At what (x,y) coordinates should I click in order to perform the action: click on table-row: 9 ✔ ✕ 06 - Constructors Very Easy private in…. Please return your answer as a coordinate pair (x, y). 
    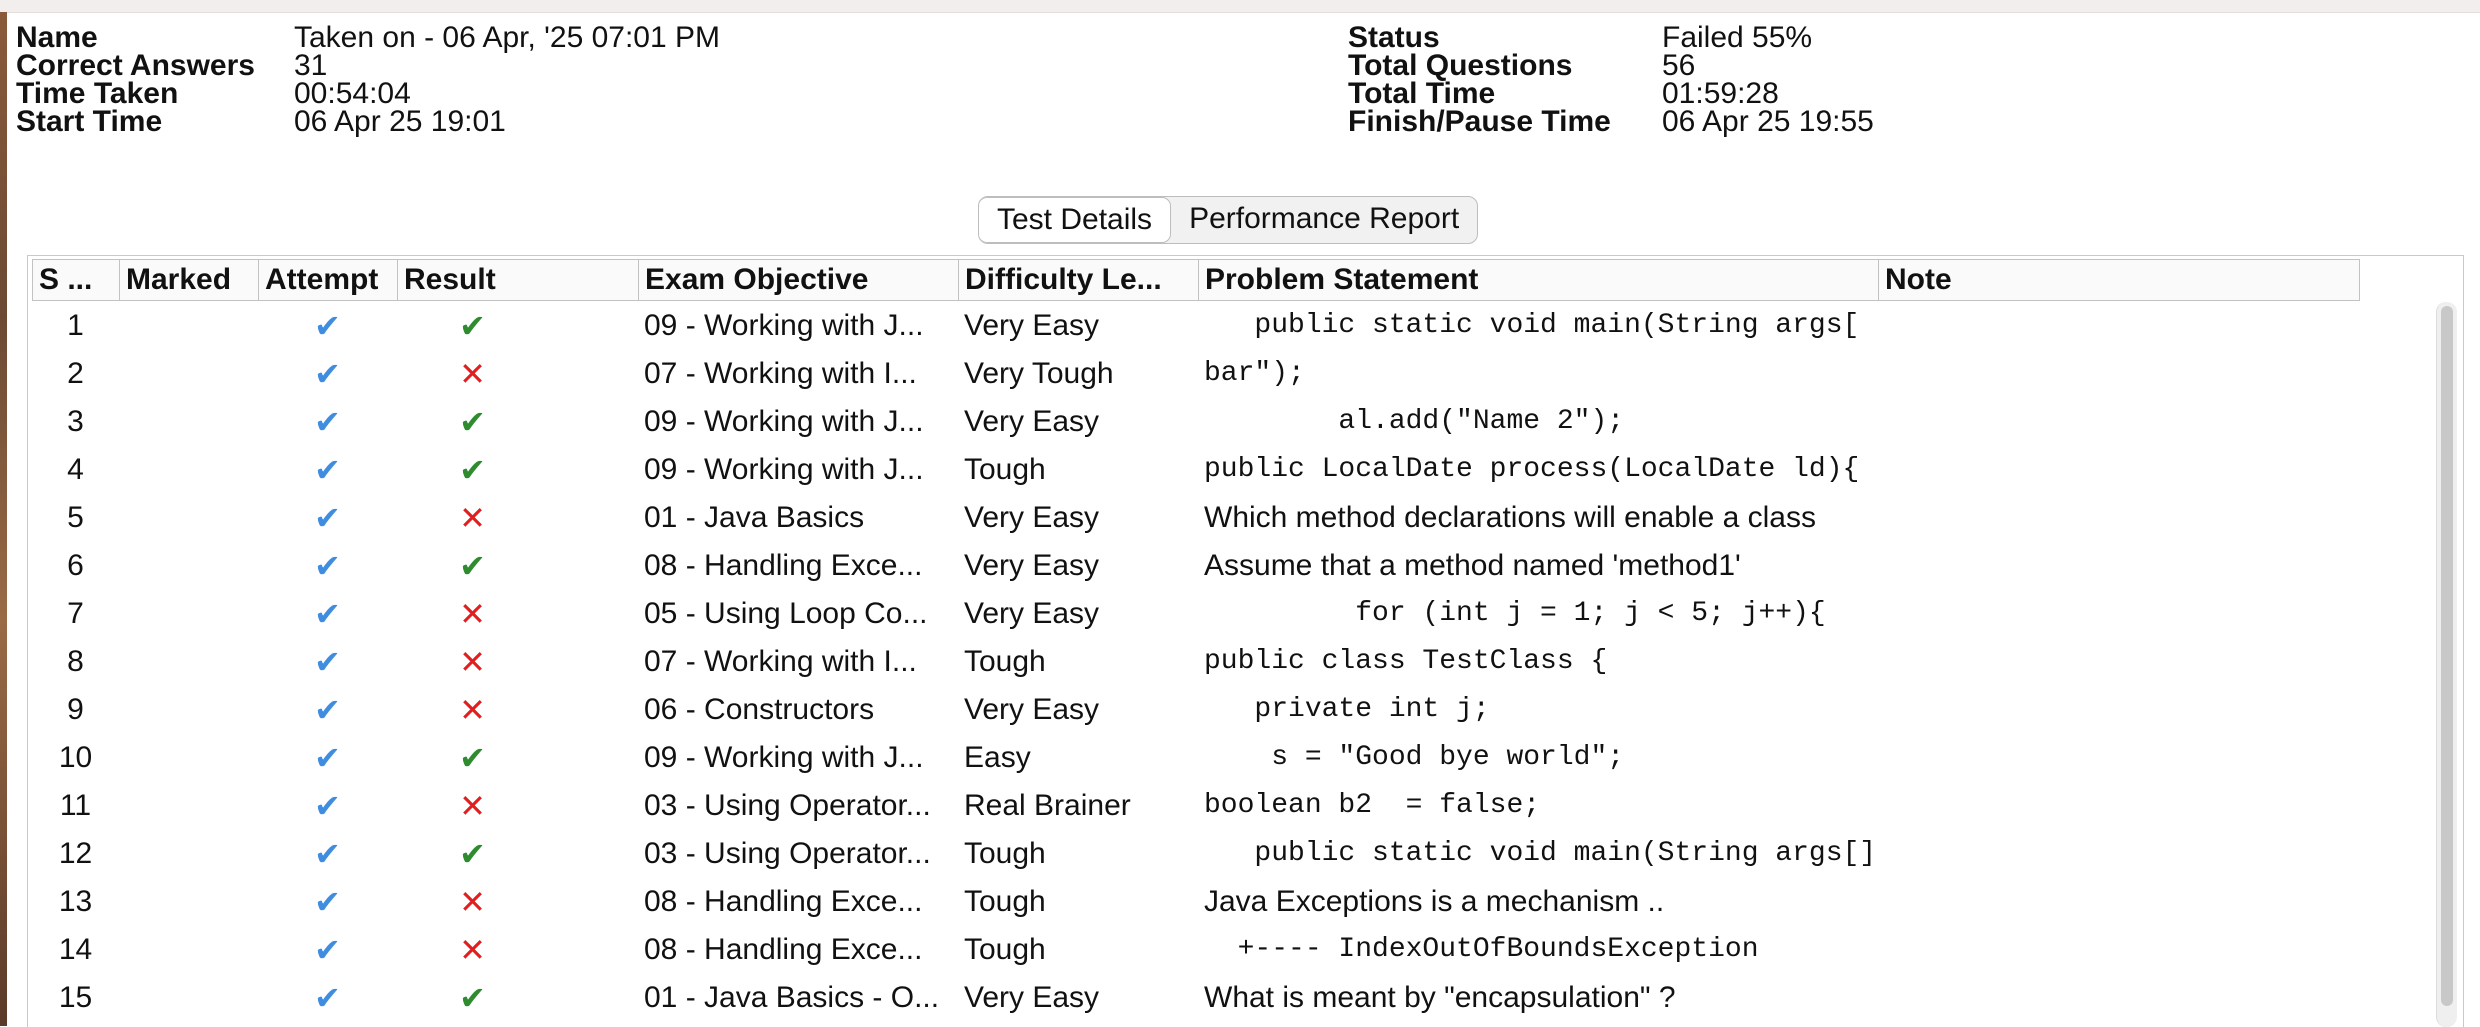
    Looking at the image, I should click on (1232, 710).